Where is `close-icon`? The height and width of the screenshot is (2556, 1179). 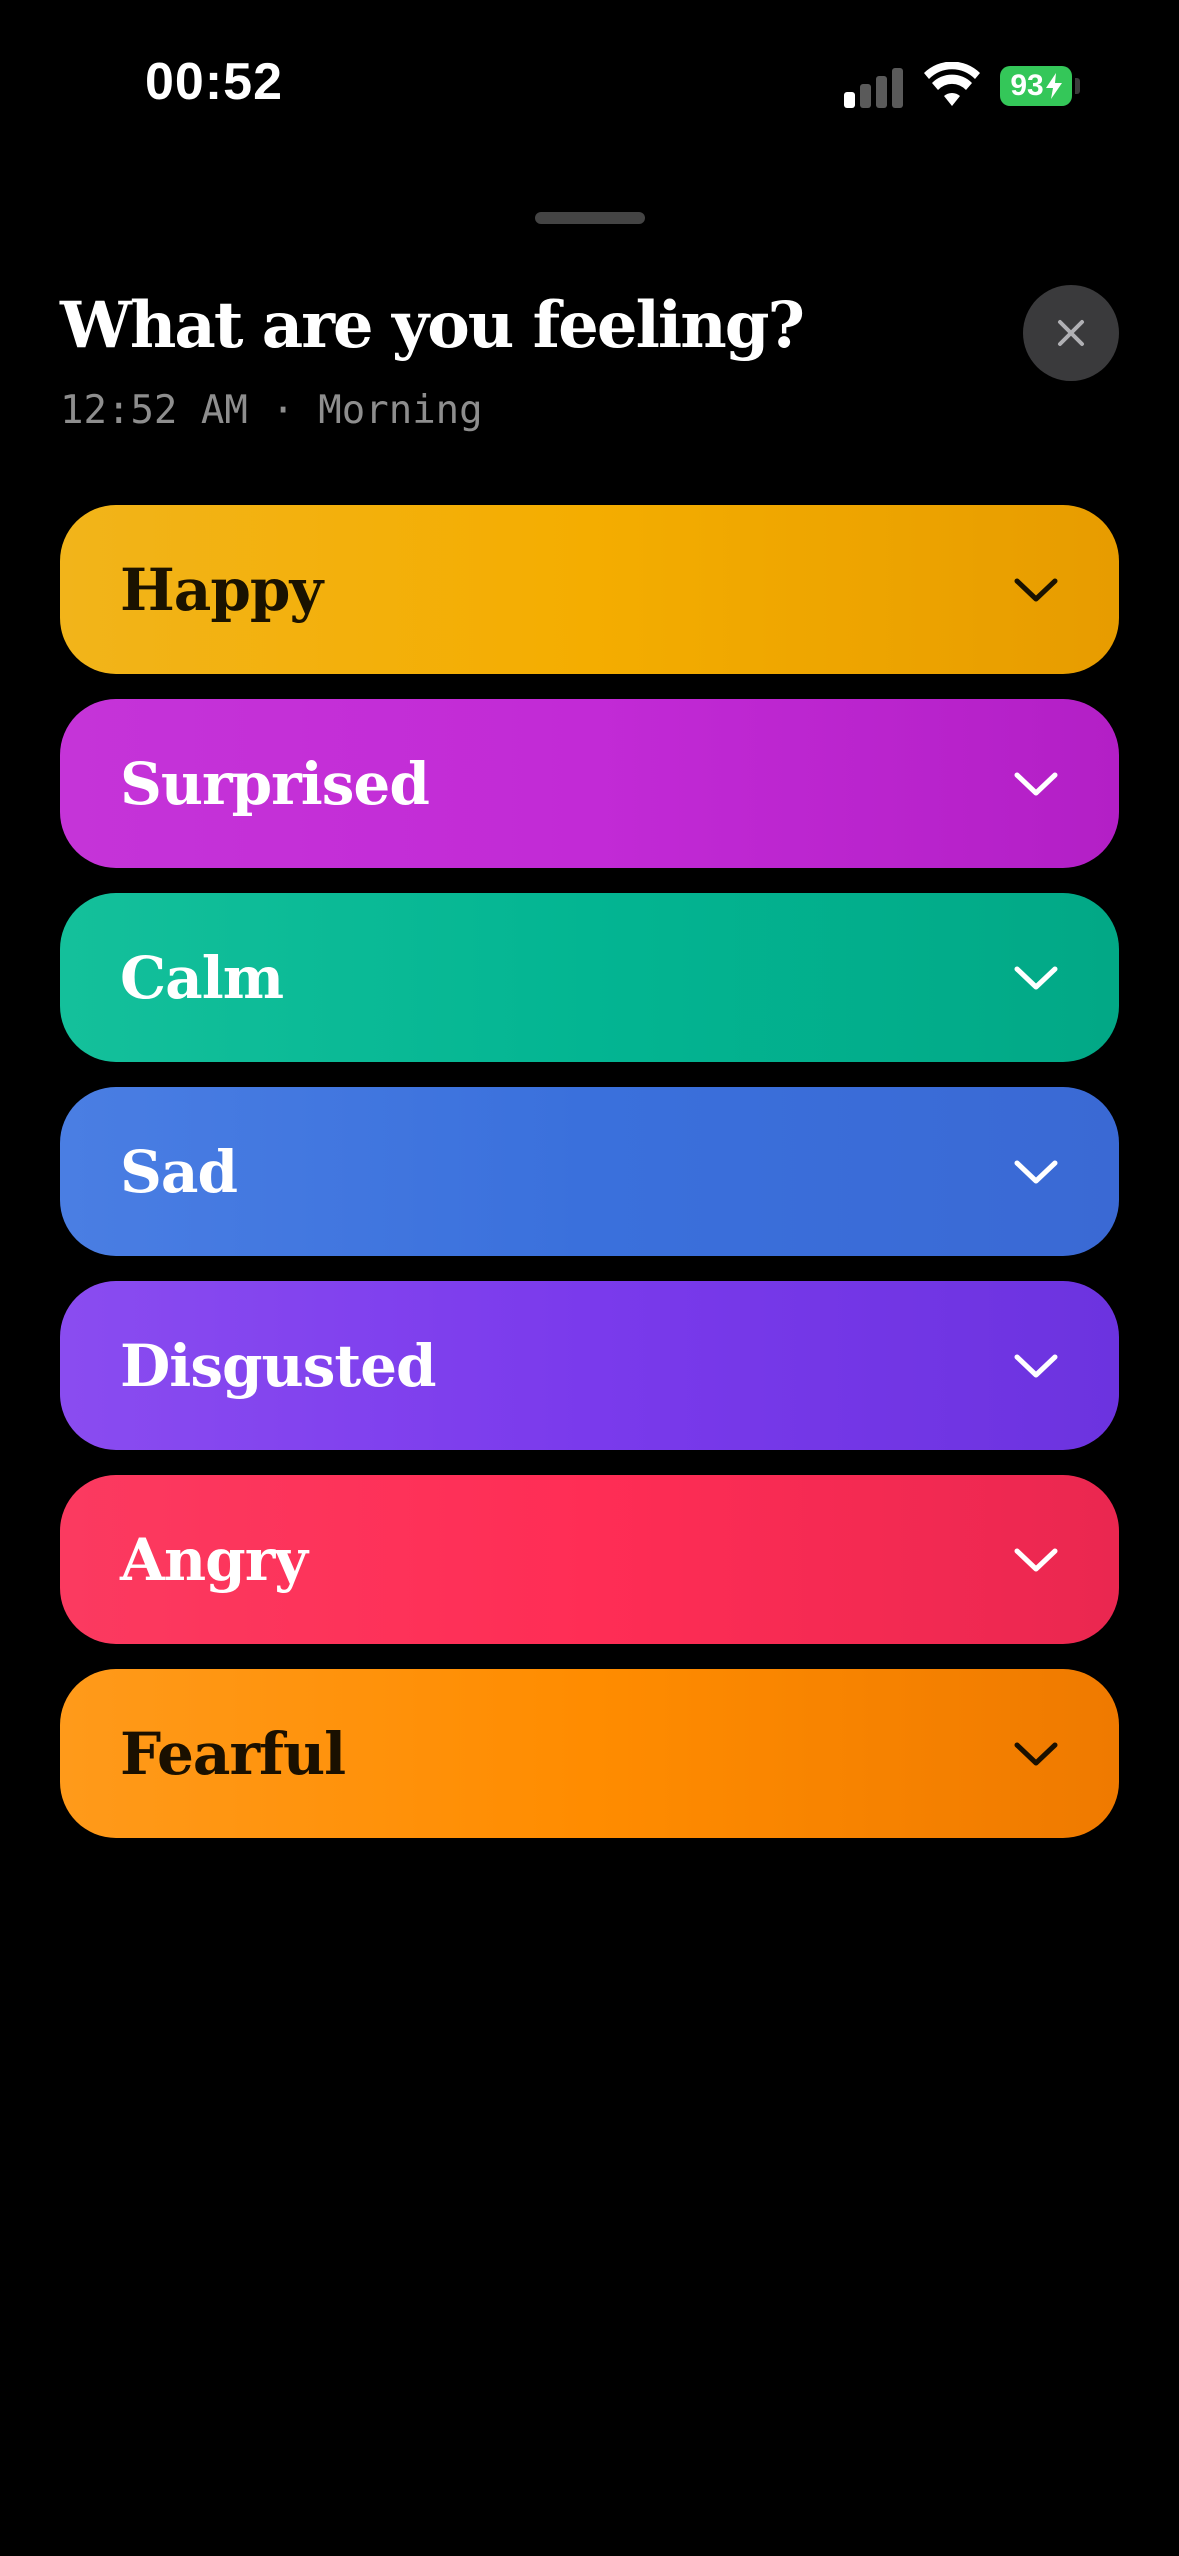 close-icon is located at coordinates (1071, 333).